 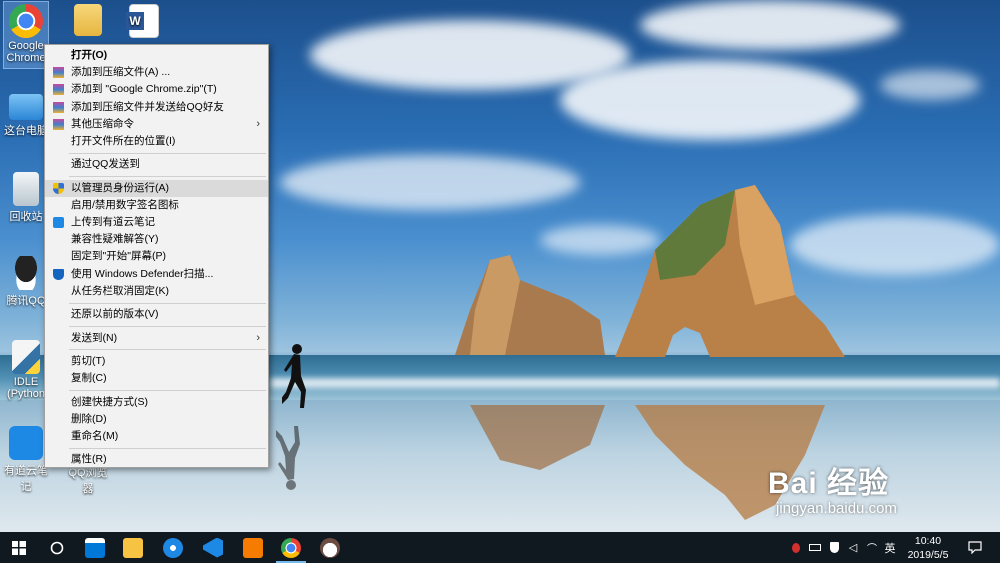 I want to click on menu-item-add-to-zip: 添加到 "Google Chrome.zip"(T), so click(x=156, y=89).